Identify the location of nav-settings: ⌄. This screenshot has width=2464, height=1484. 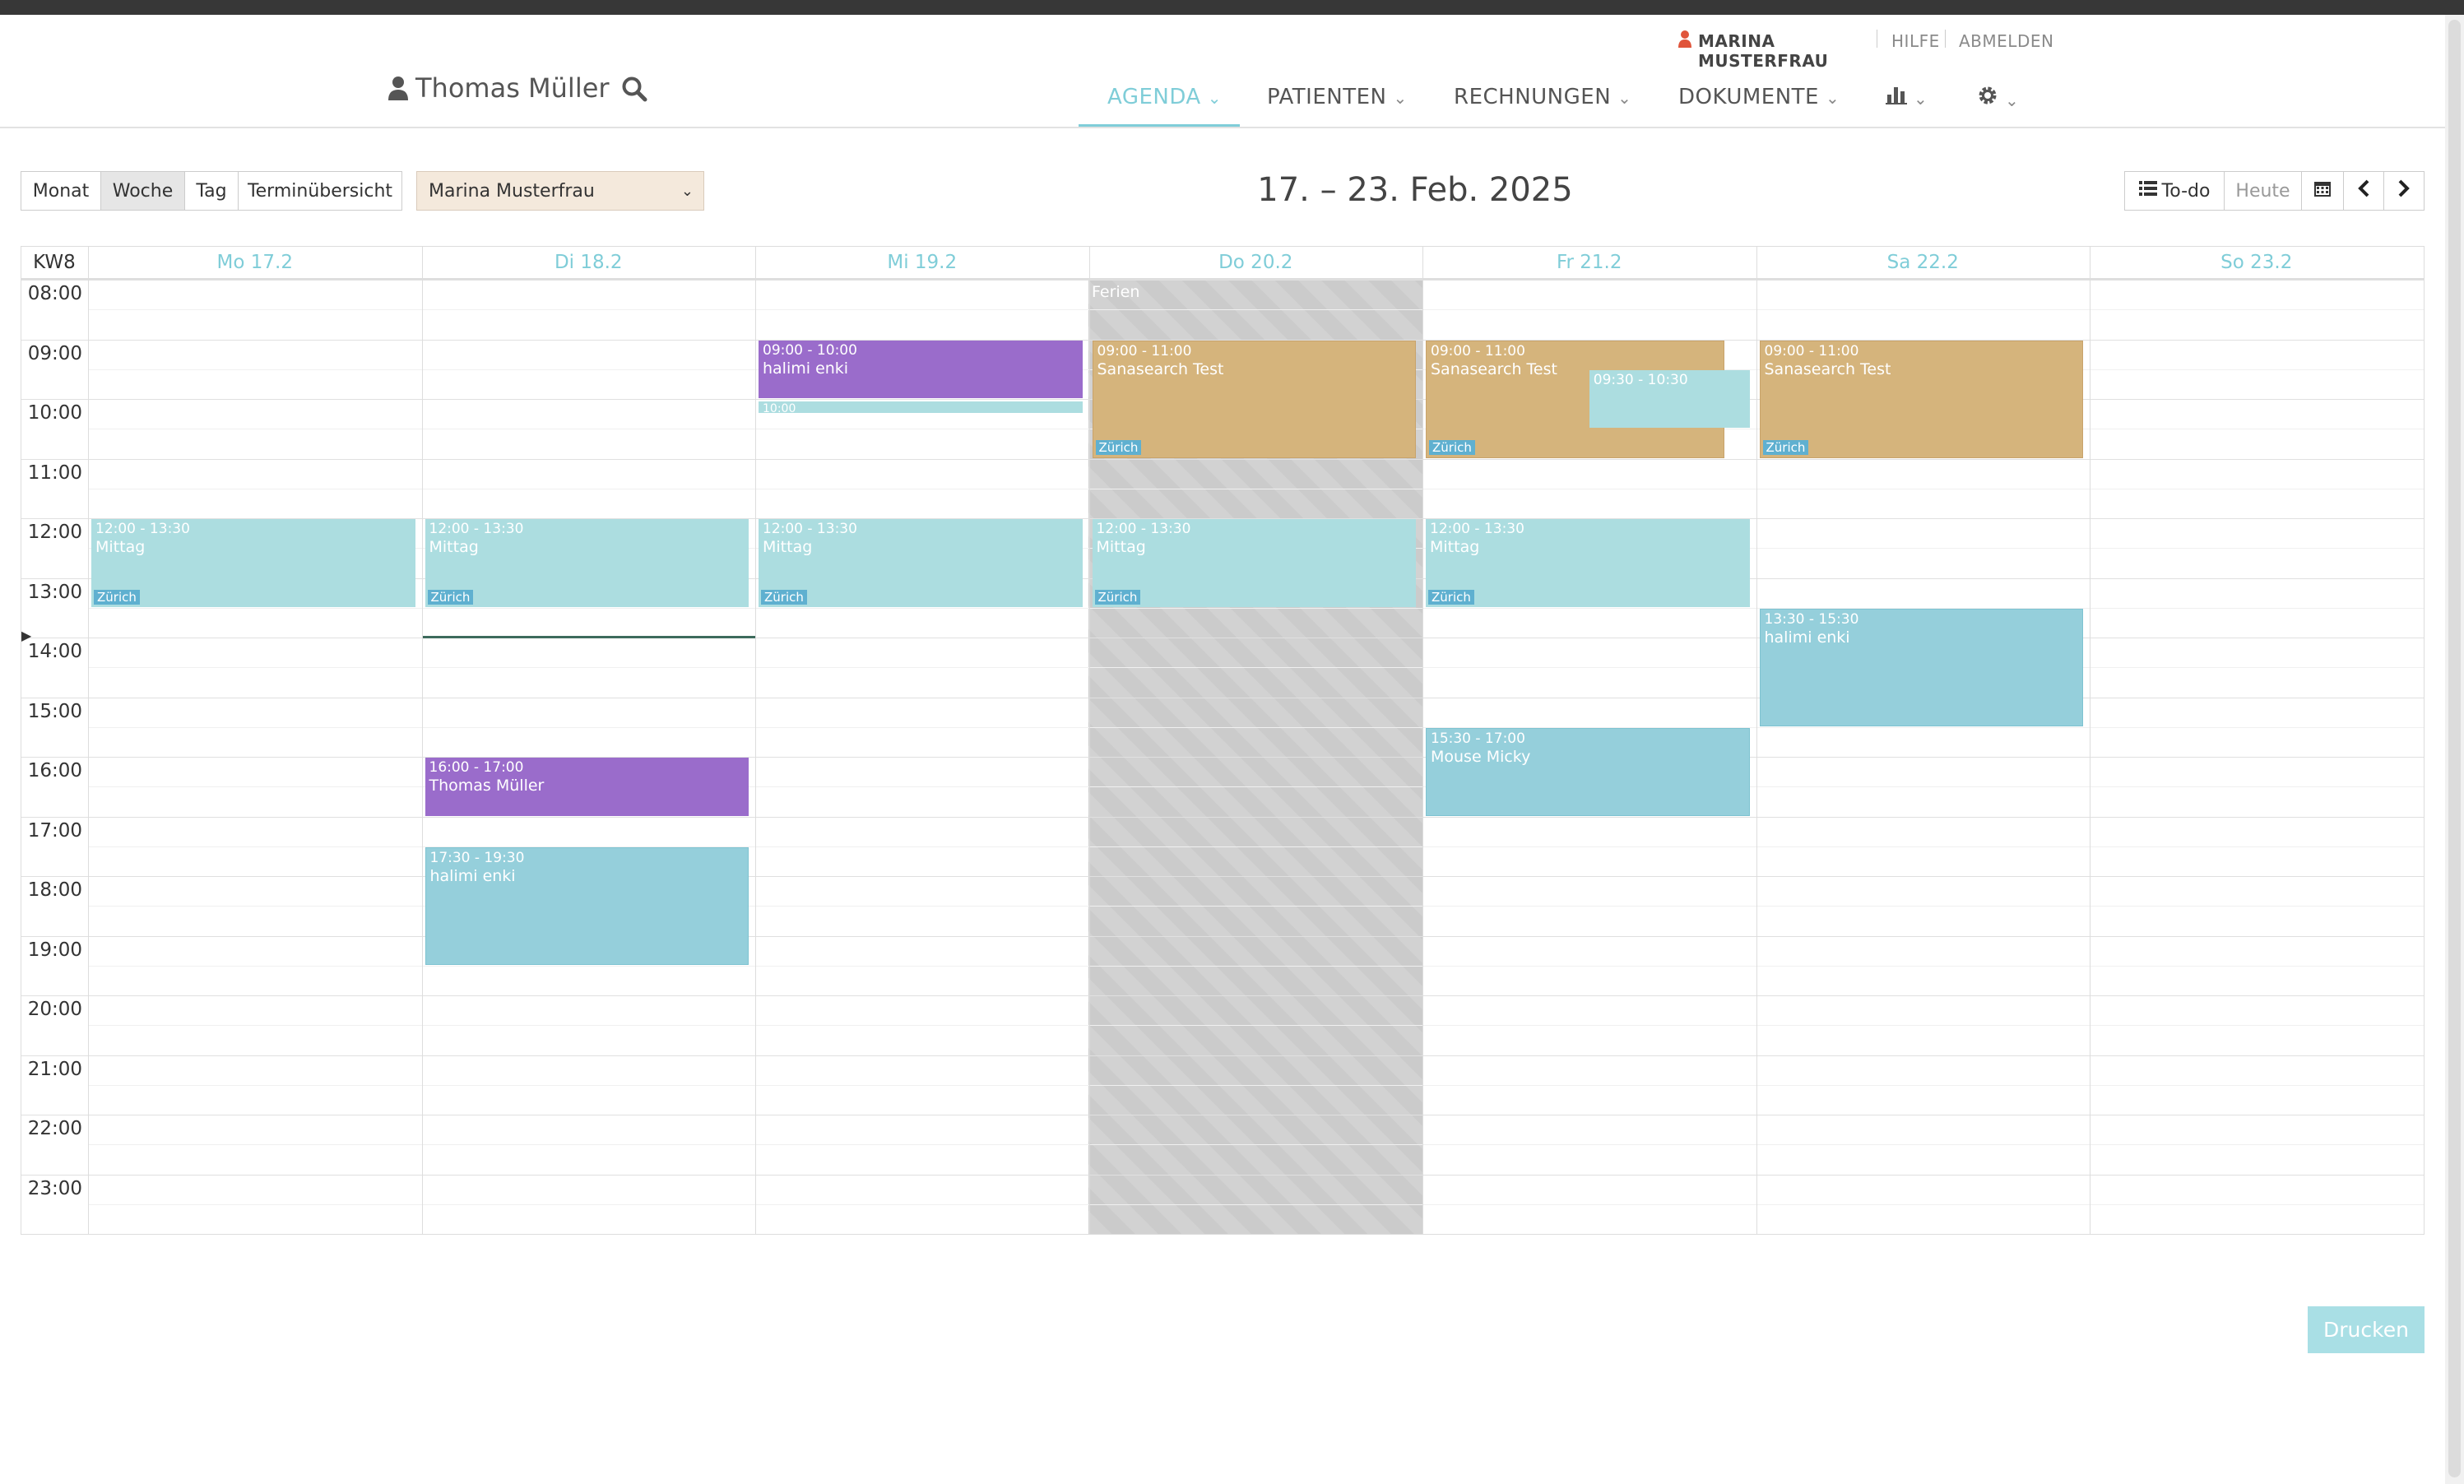
(1998, 98).